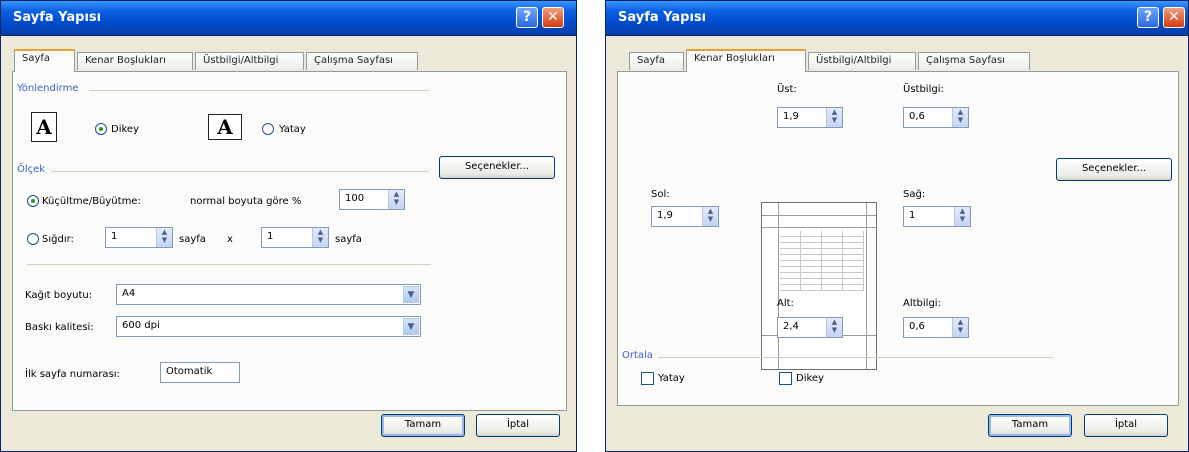 This screenshot has height=452, width=1189. I want to click on fit-wide-input: 1 ▲ ▼, so click(139, 237).